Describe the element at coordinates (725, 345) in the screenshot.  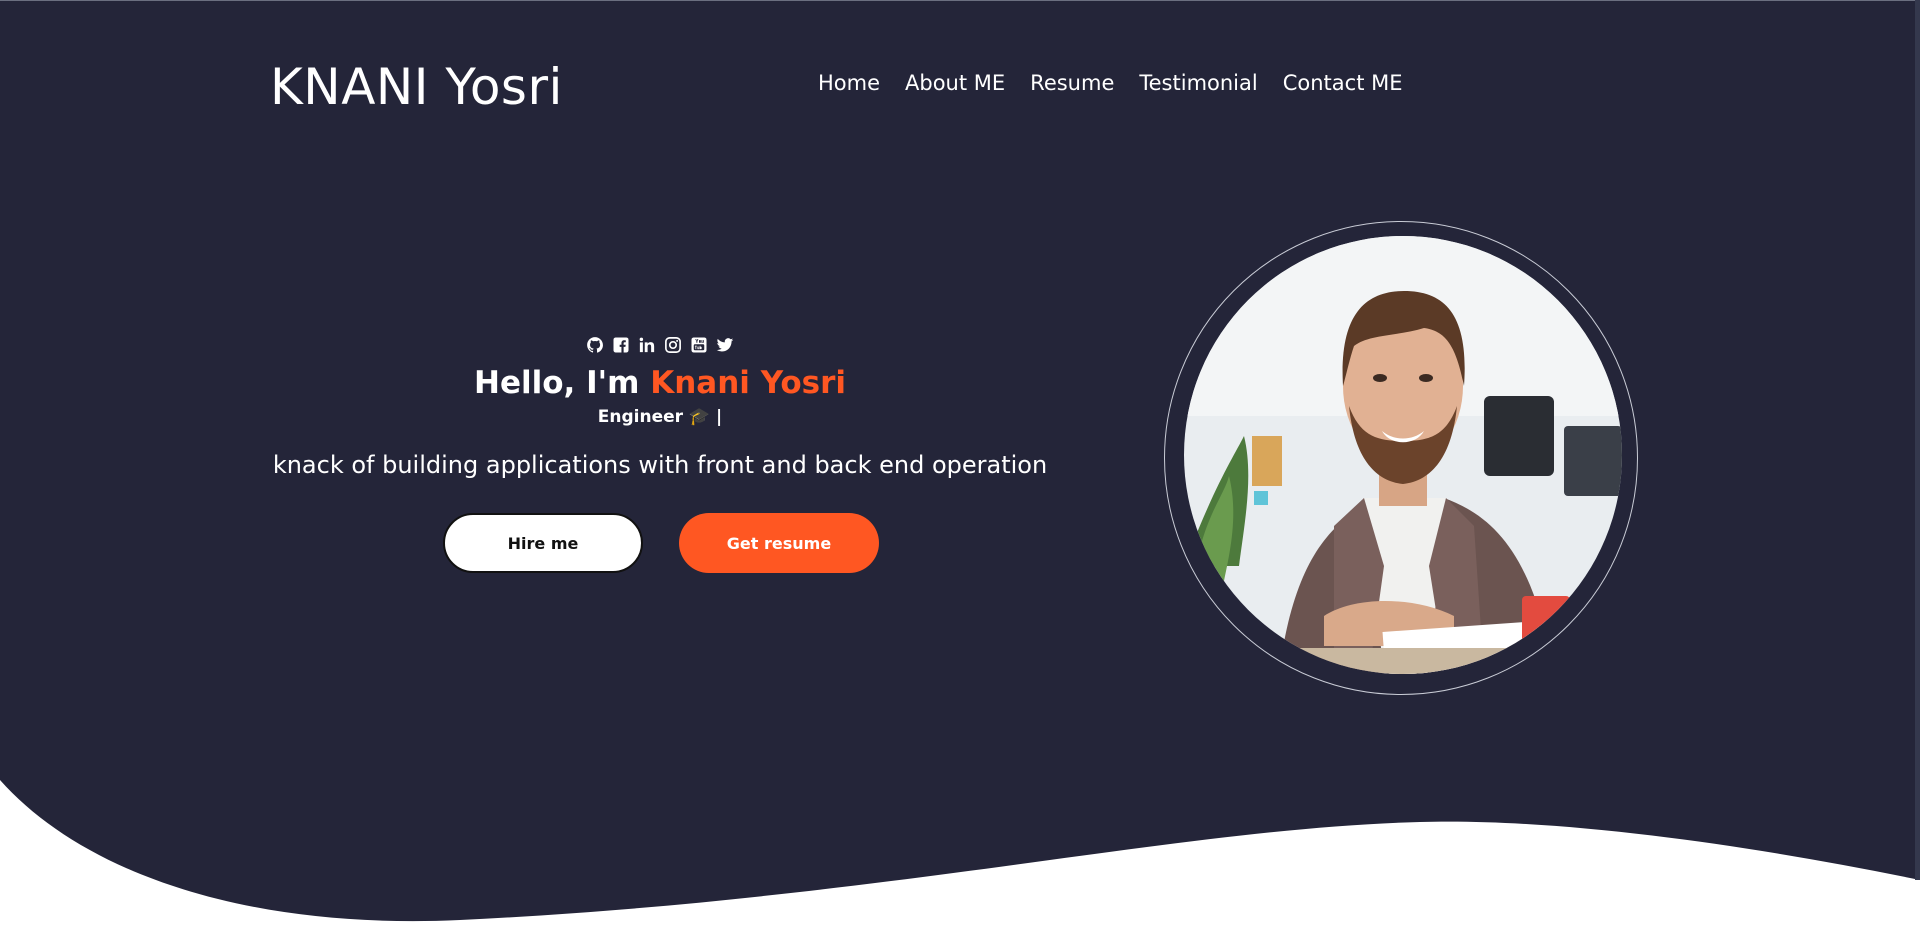
I see `twitter-icon` at that location.